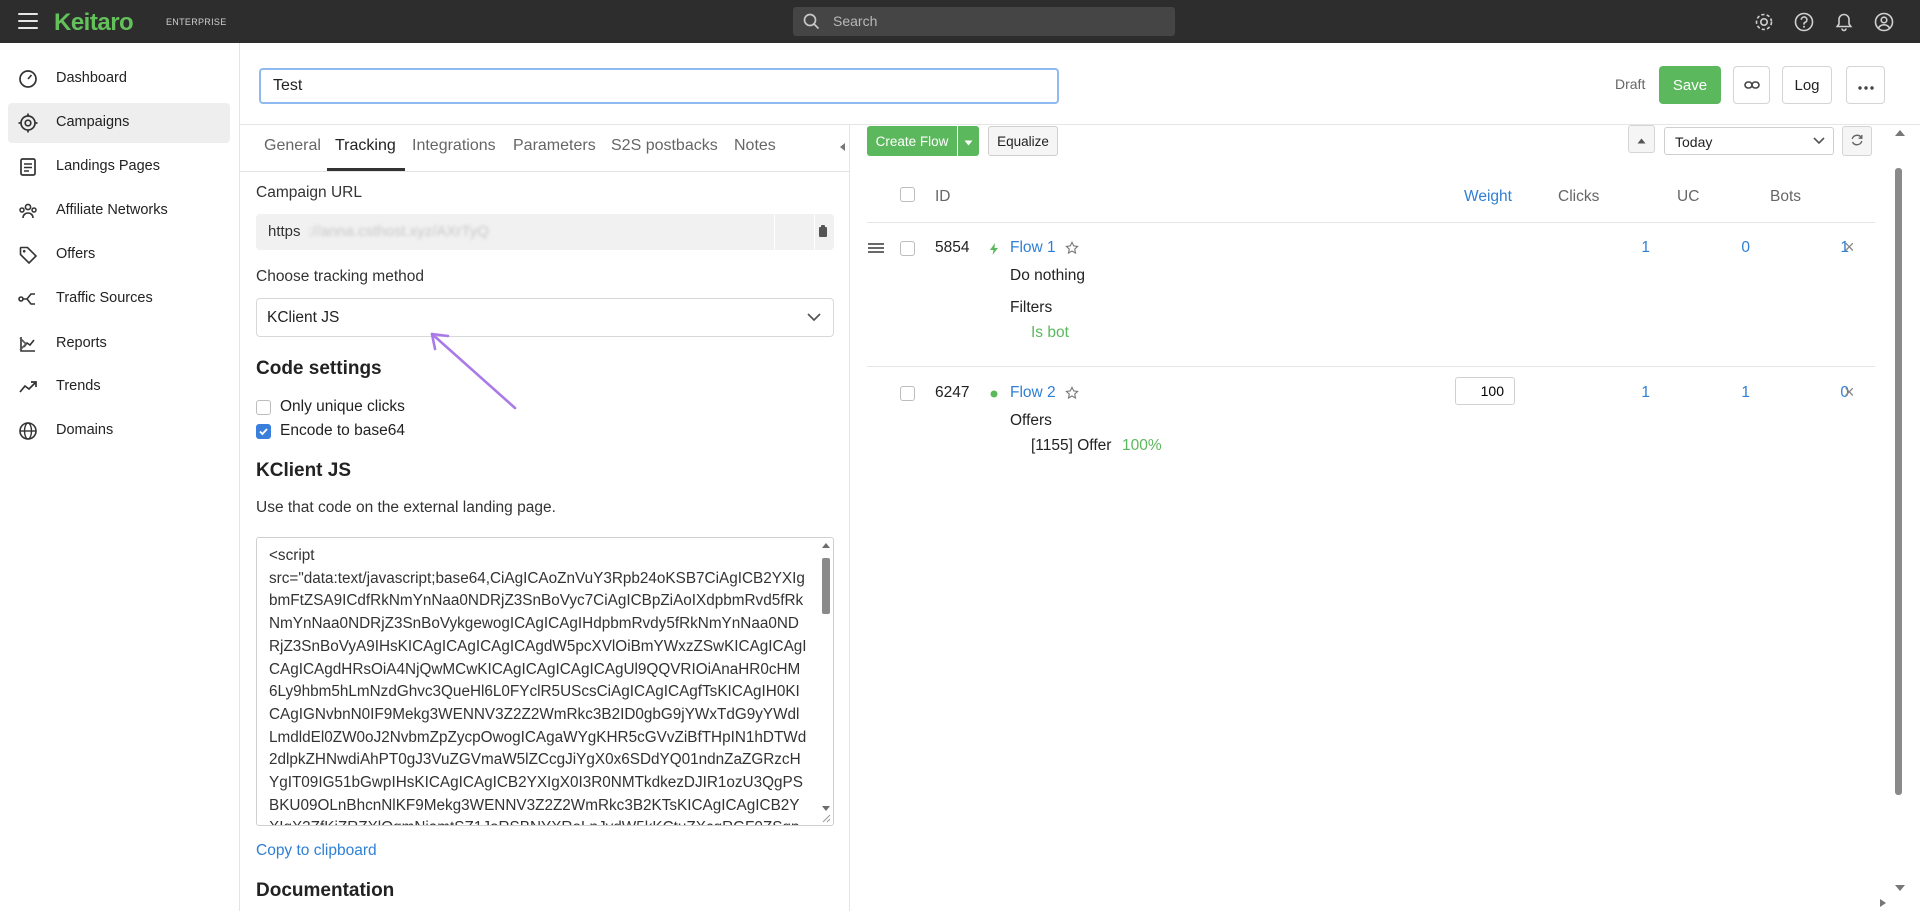 This screenshot has height=911, width=1920. What do you see at coordinates (943, 197) in the screenshot?
I see `column-id: ID` at bounding box center [943, 197].